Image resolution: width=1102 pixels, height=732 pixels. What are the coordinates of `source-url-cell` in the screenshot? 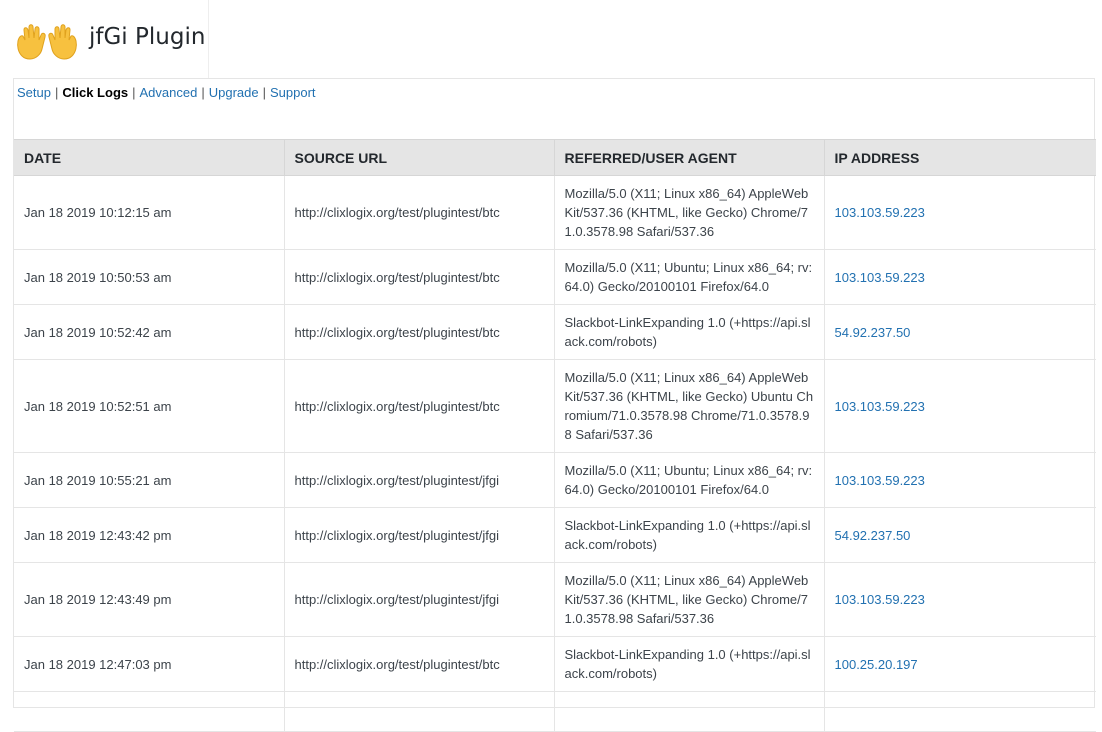 It's located at (419, 711).